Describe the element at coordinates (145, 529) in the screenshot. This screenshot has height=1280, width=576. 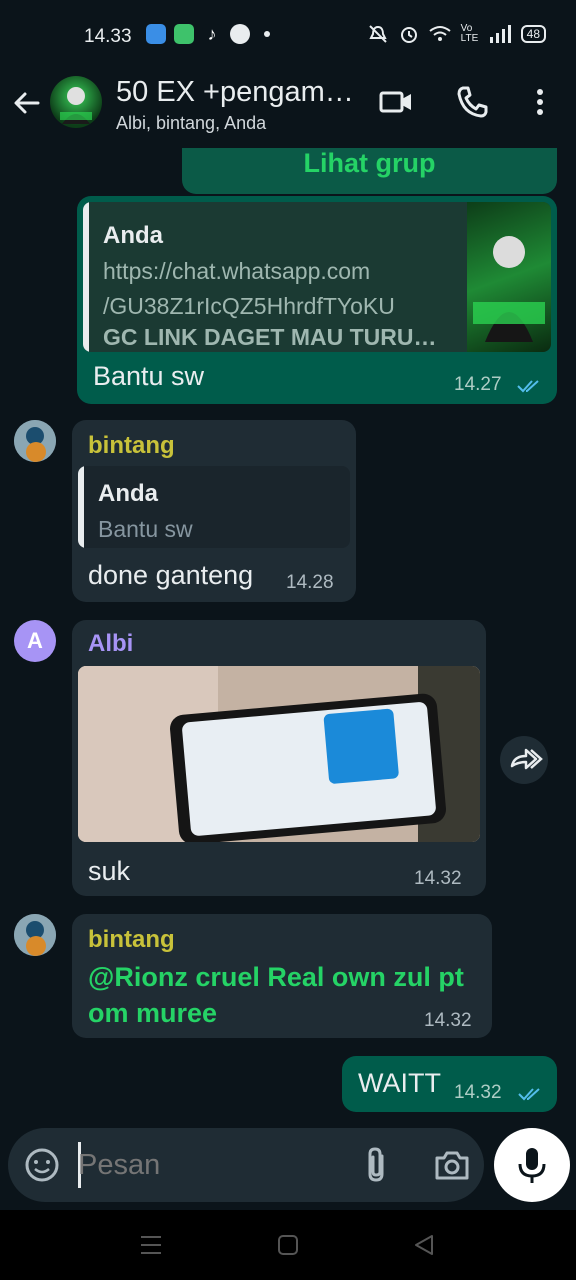
I see `quote-text: Bantu sw` at that location.